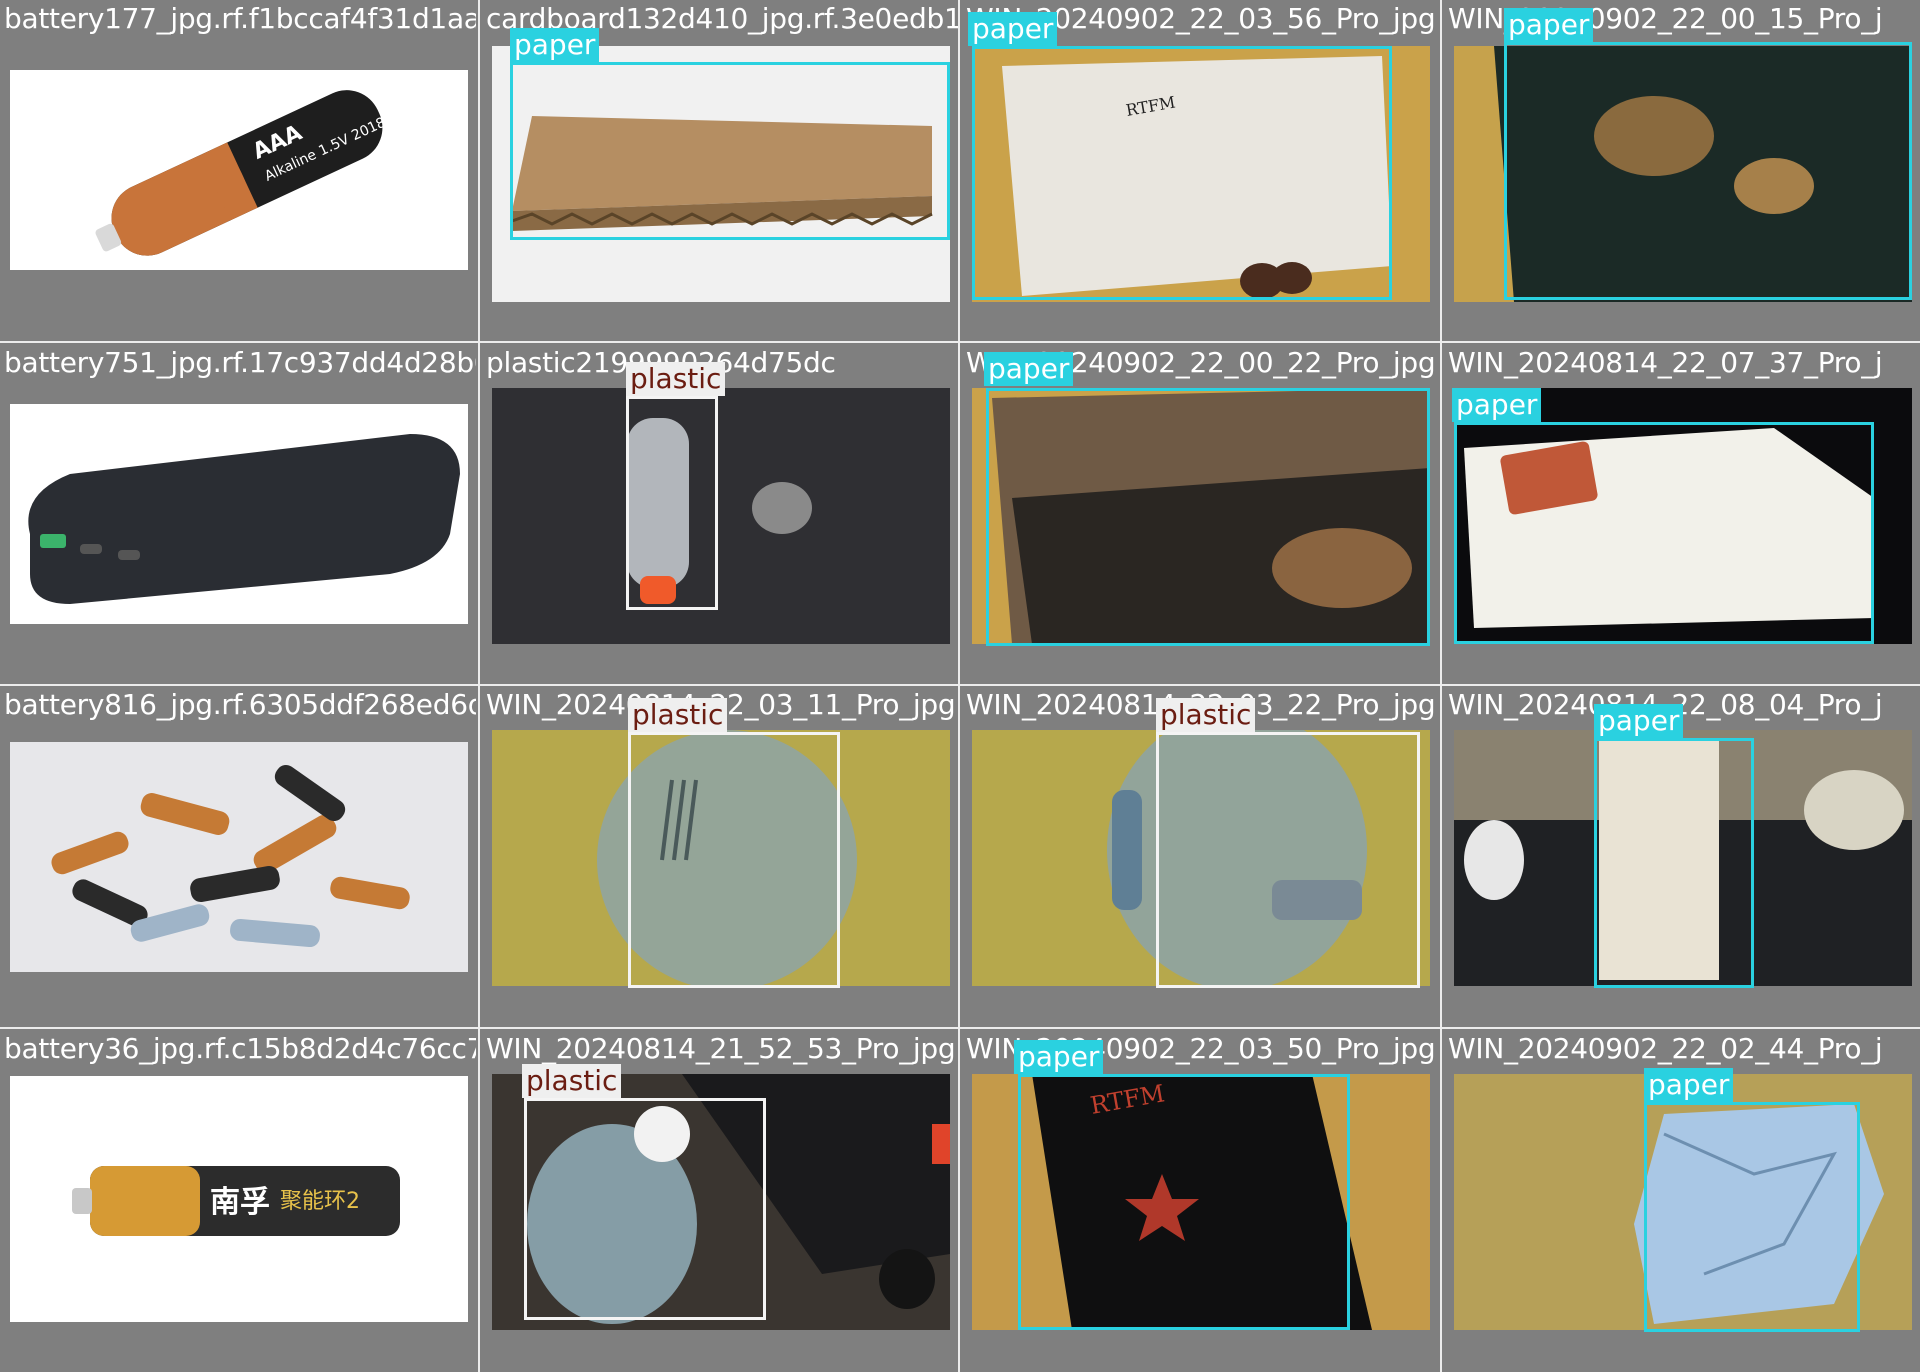 The width and height of the screenshot is (1920, 1372). I want to click on svg-text: 南孚, so click(240, 1202).